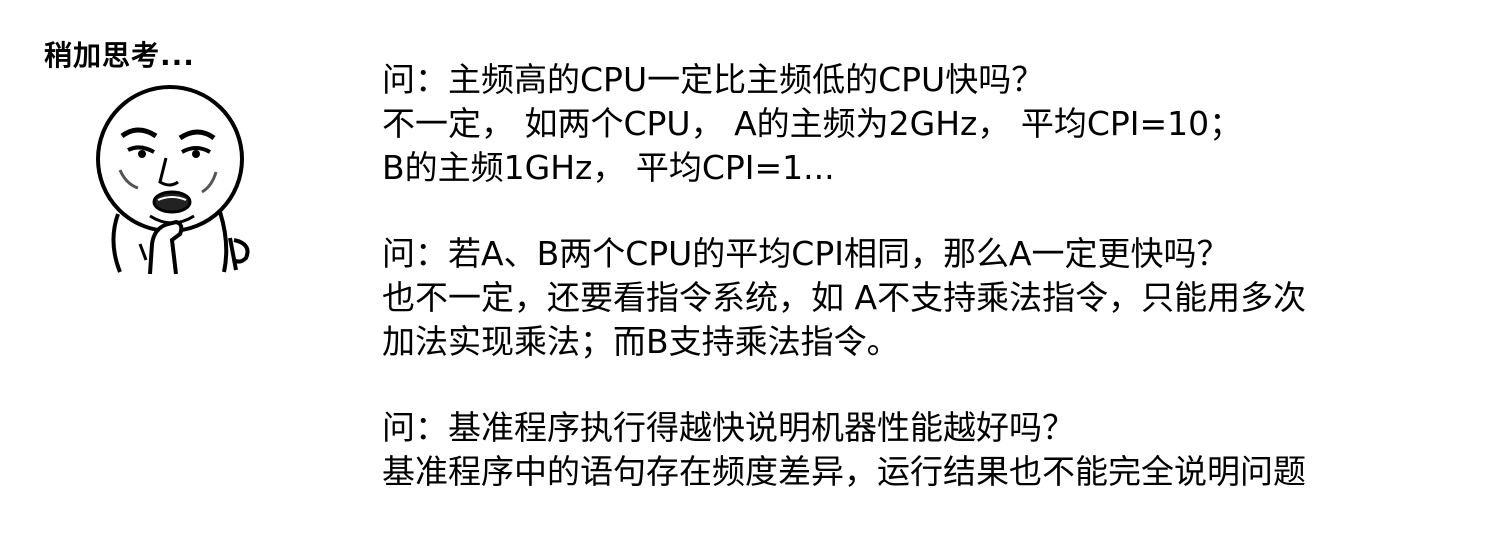  I want to click on meme-mouth, so click(172, 202).